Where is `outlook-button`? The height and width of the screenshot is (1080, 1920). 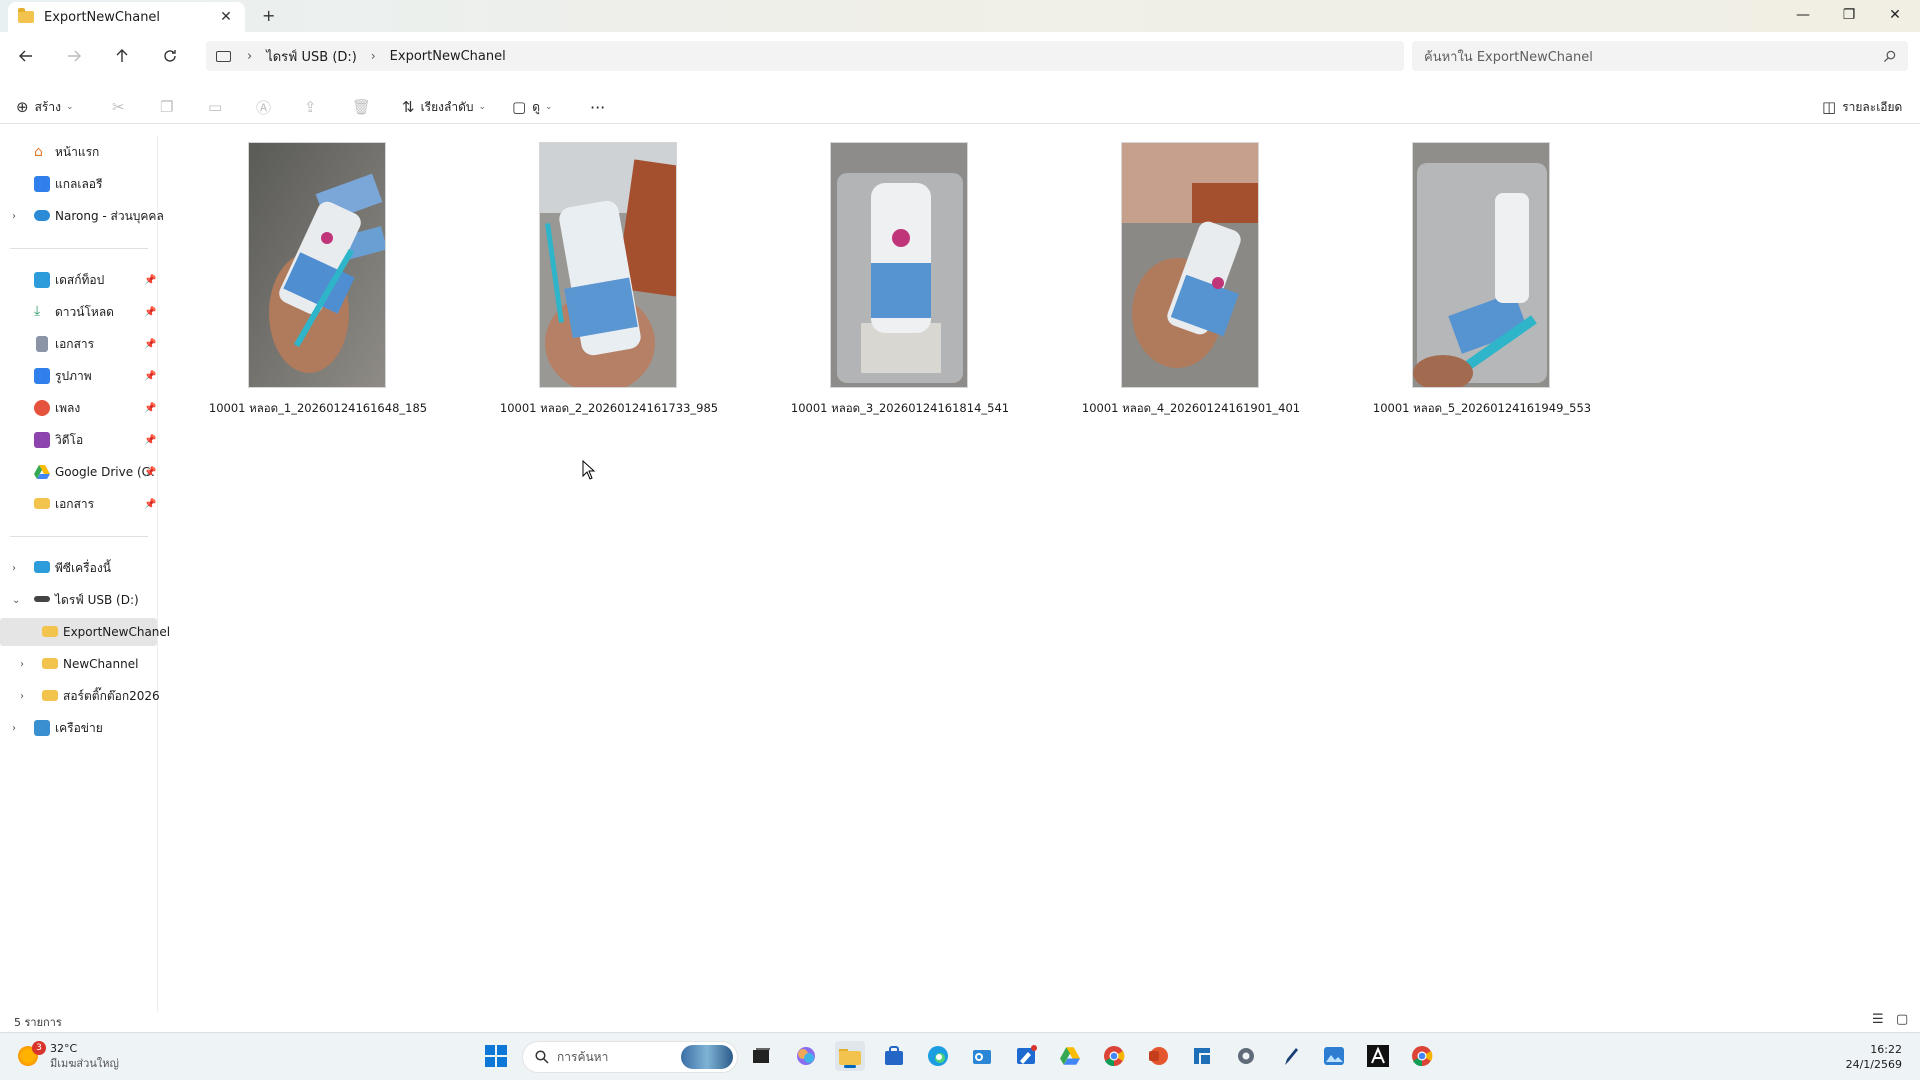
outlook-button is located at coordinates (982, 1056).